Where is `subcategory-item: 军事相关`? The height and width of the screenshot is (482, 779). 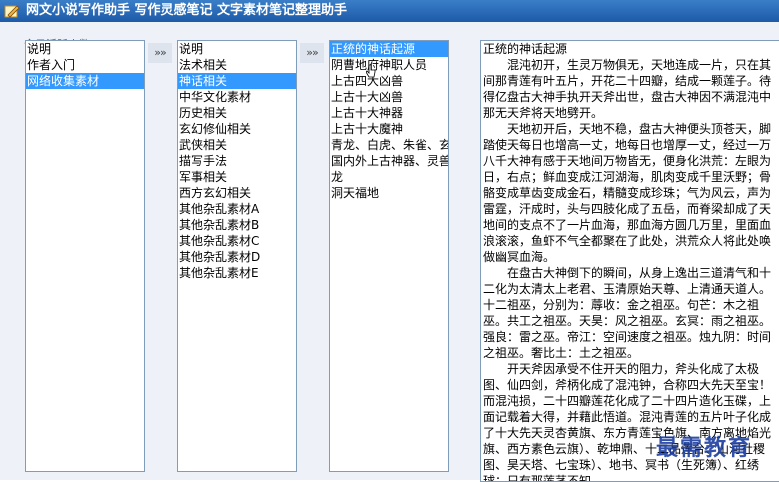 subcategory-item: 军事相关 is located at coordinates (237, 177).